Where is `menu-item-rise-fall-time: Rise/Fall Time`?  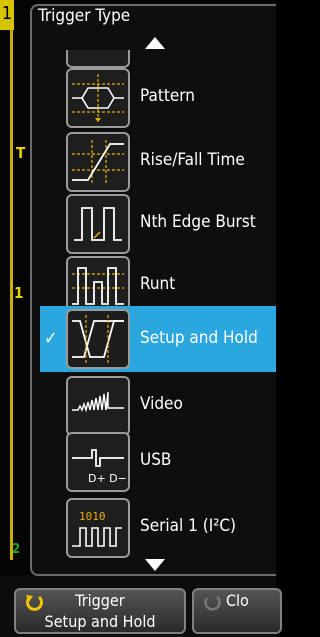
menu-item-rise-fall-time: Rise/Fall Time is located at coordinates (158, 163).